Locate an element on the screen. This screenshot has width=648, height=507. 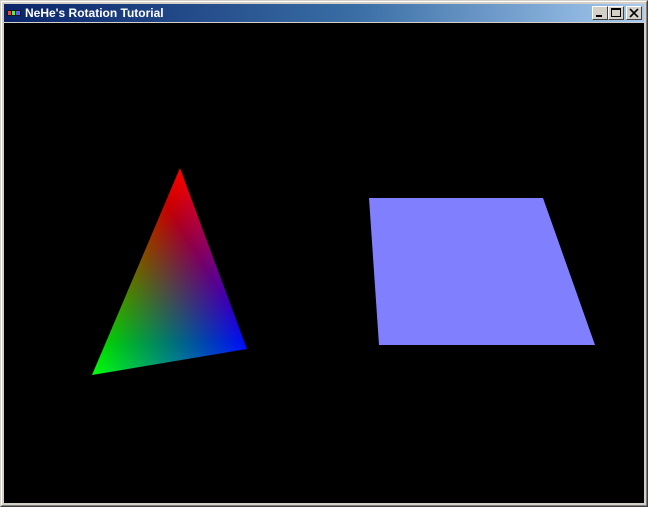
window-title: NeHe's Rotation Tutorial is located at coordinates (94, 13).